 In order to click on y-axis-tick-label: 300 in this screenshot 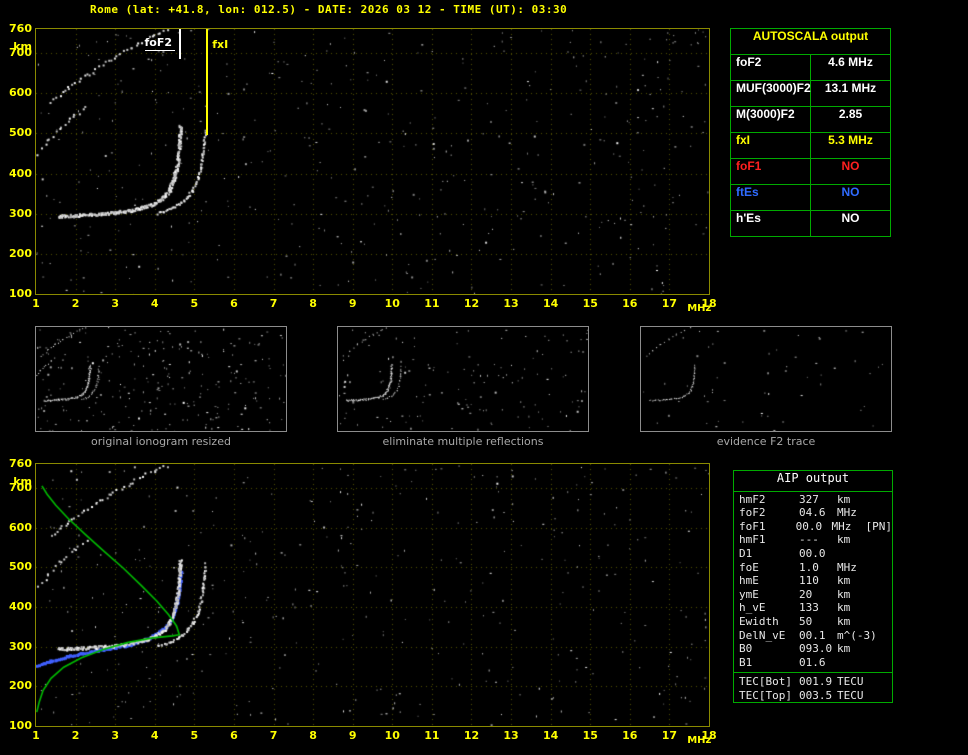, I will do `click(20, 213)`.